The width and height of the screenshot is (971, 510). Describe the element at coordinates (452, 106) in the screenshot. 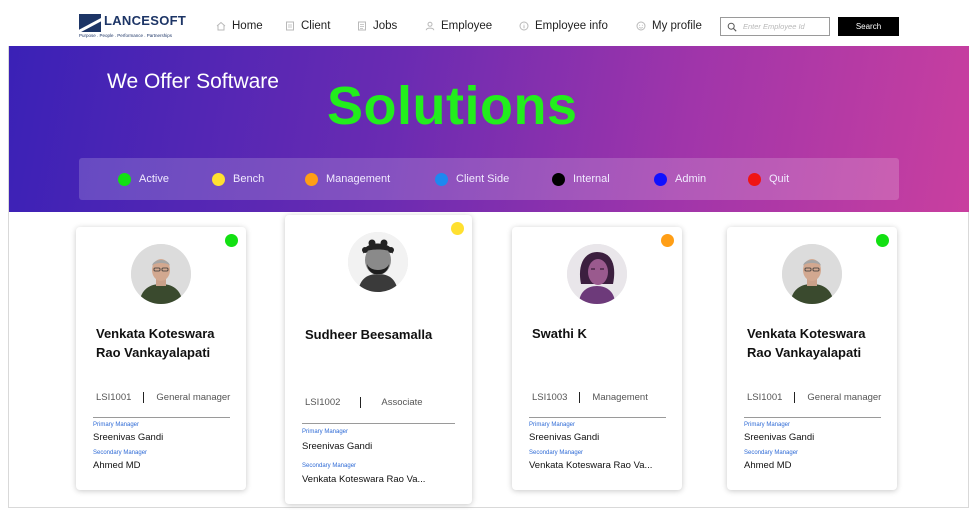

I see `hero-title: Solutions` at that location.